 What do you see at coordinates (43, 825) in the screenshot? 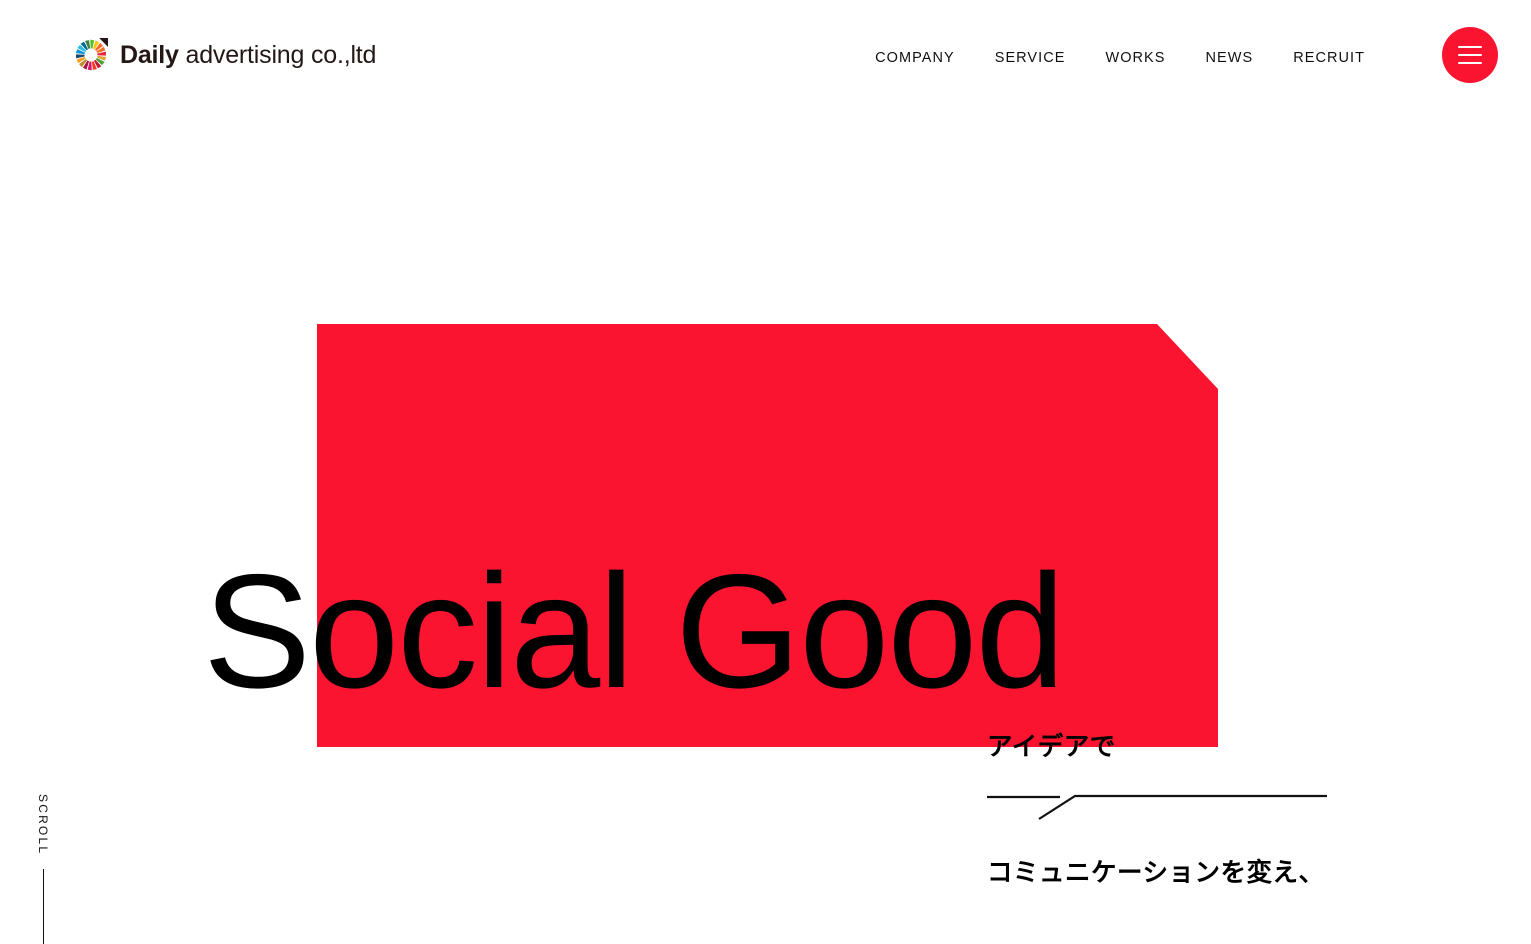
I see `scroll-label: SCROLL` at bounding box center [43, 825].